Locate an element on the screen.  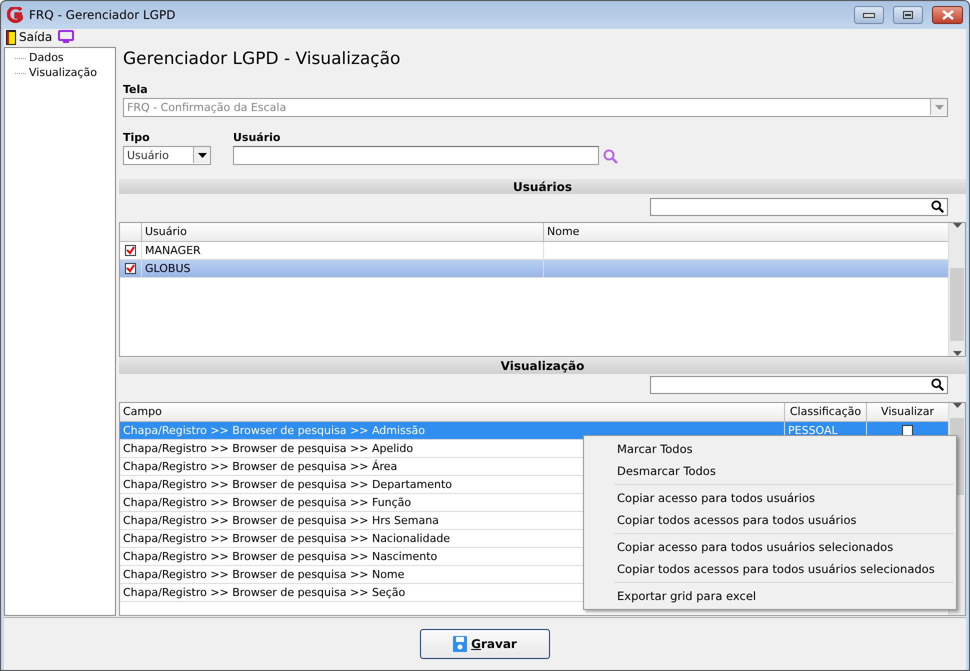
minimize-button is located at coordinates (869, 15).